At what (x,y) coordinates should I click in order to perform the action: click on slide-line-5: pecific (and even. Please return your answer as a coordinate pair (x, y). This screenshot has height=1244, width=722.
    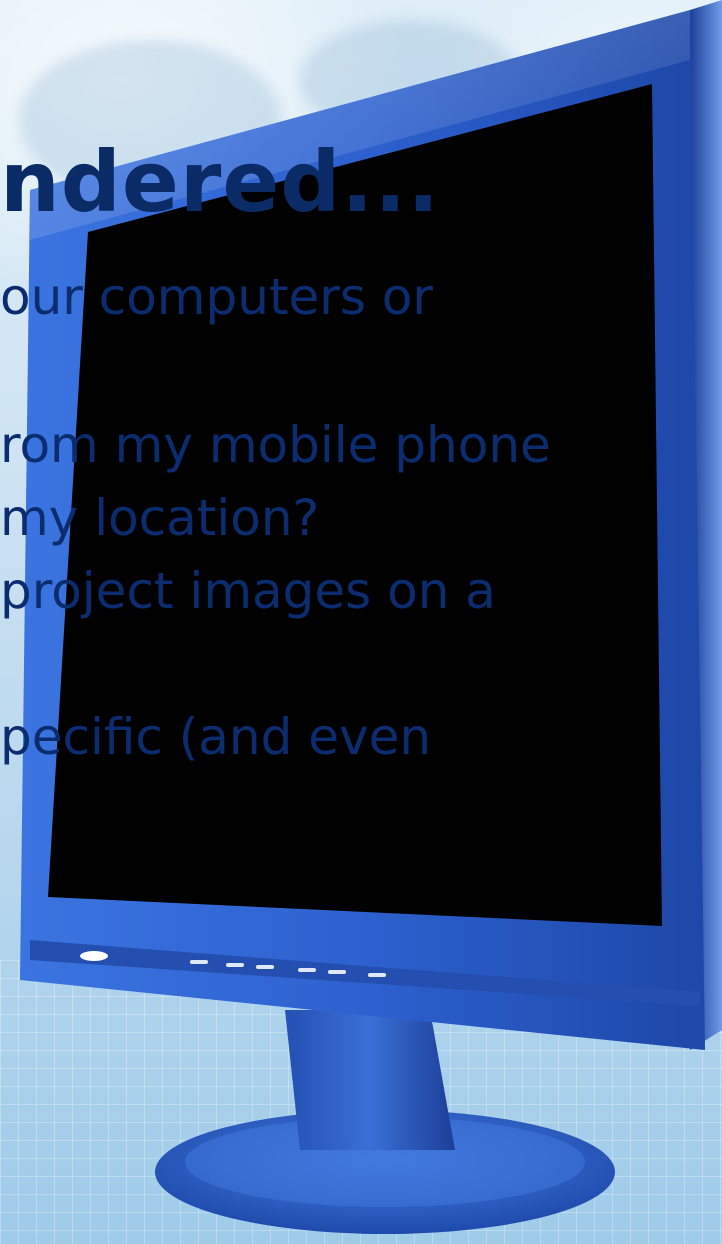
    Looking at the image, I should click on (216, 737).